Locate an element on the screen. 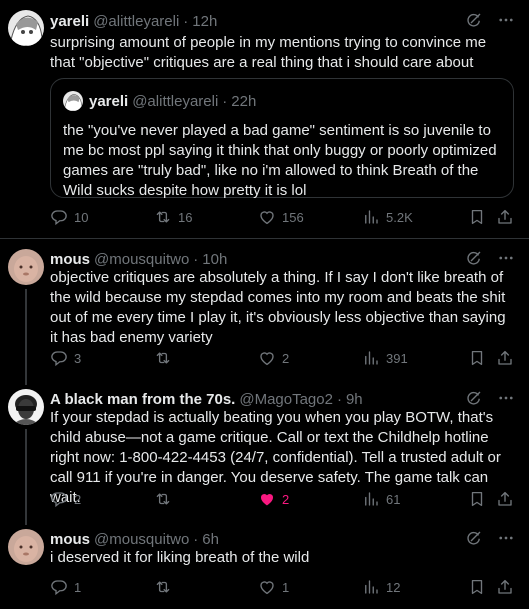  view-count: 391 is located at coordinates (397, 358).